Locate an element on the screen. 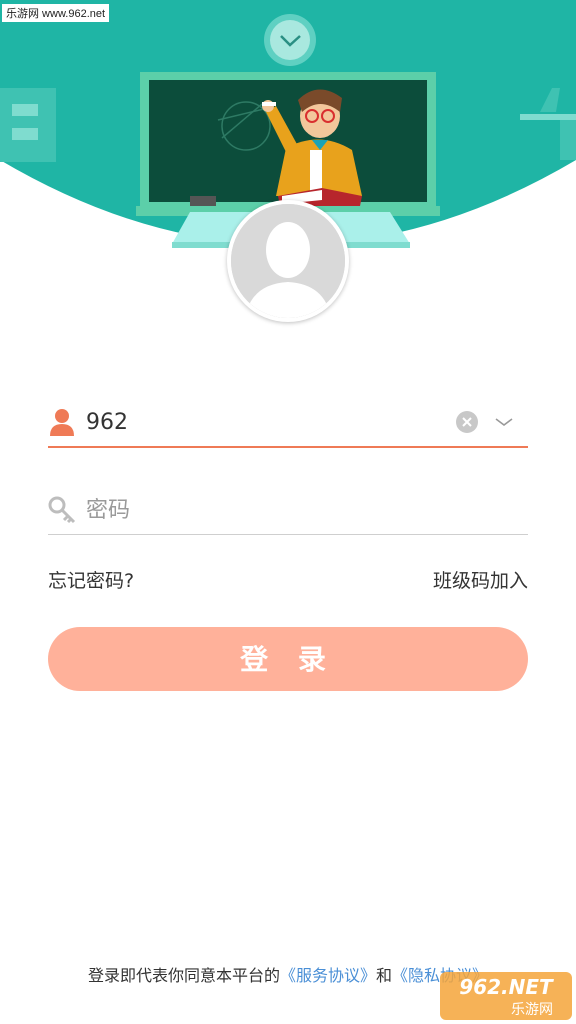 This screenshot has width=576, height=1024. login-button: 登 录 is located at coordinates (288, 659).